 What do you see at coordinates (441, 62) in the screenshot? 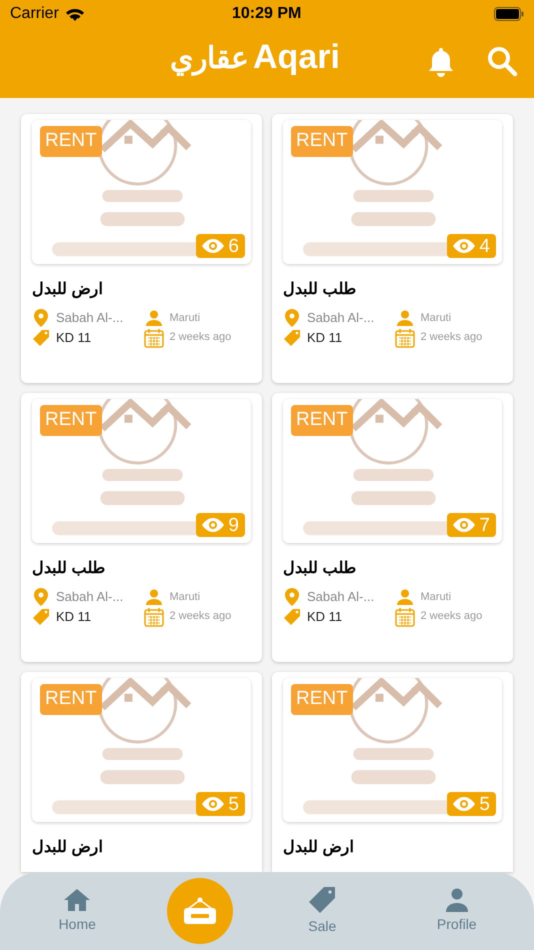
I see `notification-bell-icon` at bounding box center [441, 62].